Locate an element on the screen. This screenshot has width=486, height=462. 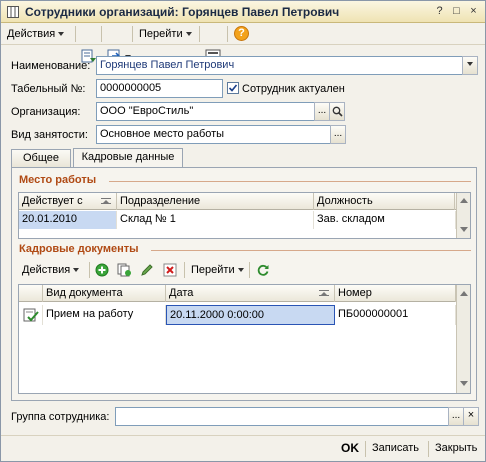
table-header: Вид документа Дата Номер is located at coordinates (244, 293).